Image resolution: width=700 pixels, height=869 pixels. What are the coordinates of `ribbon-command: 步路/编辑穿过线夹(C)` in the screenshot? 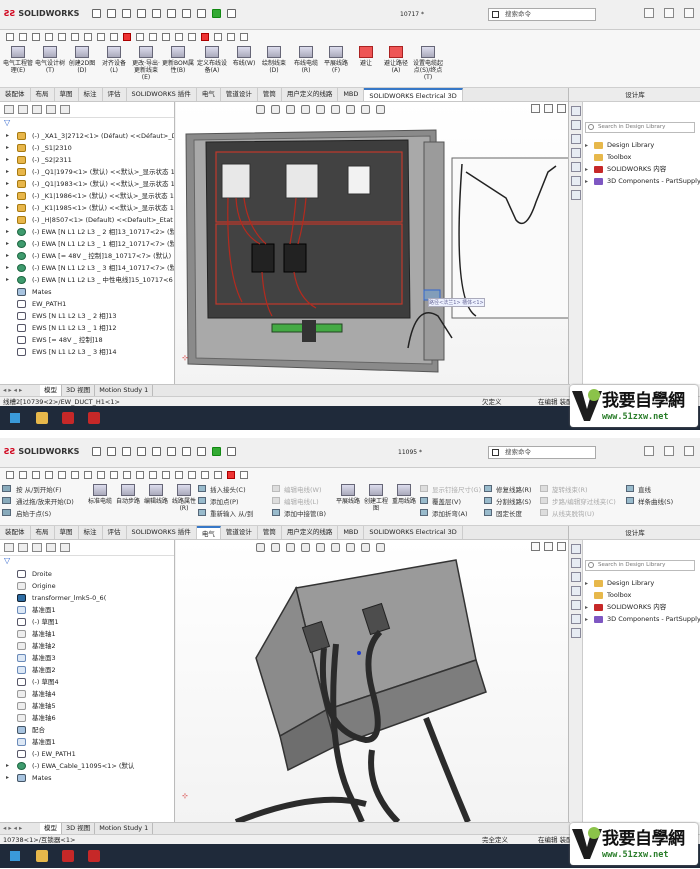 It's located at (580, 501).